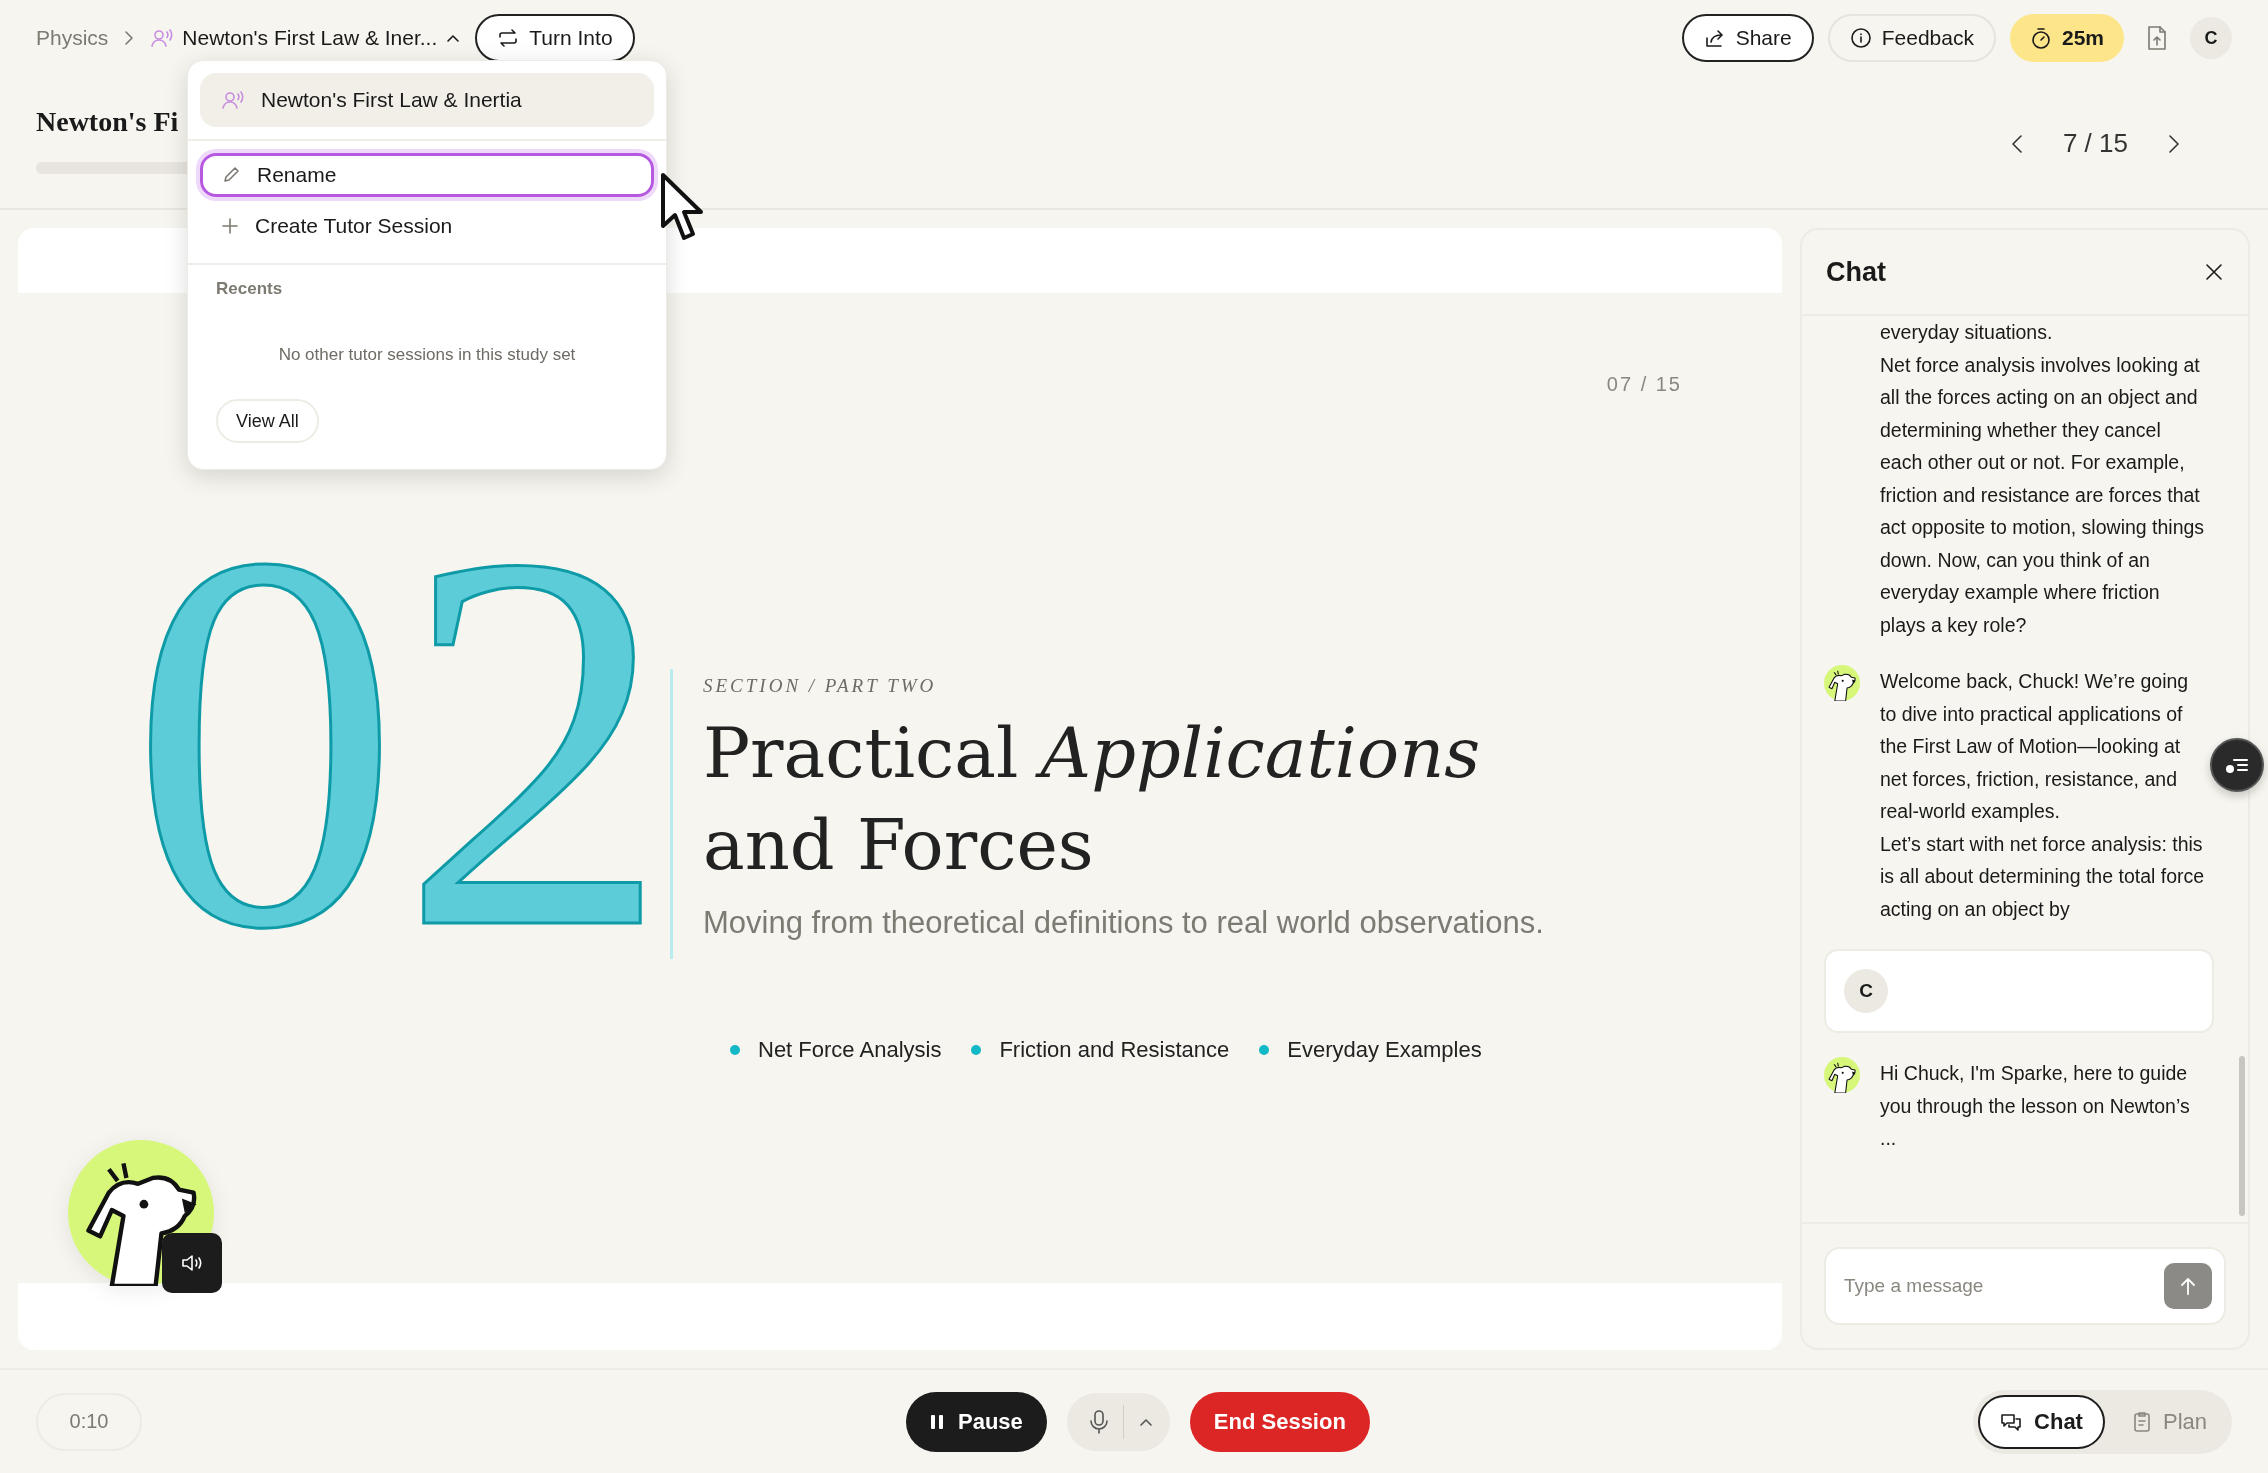  What do you see at coordinates (1644, 384) in the screenshot?
I see `slide-page-number: 07 / 15` at bounding box center [1644, 384].